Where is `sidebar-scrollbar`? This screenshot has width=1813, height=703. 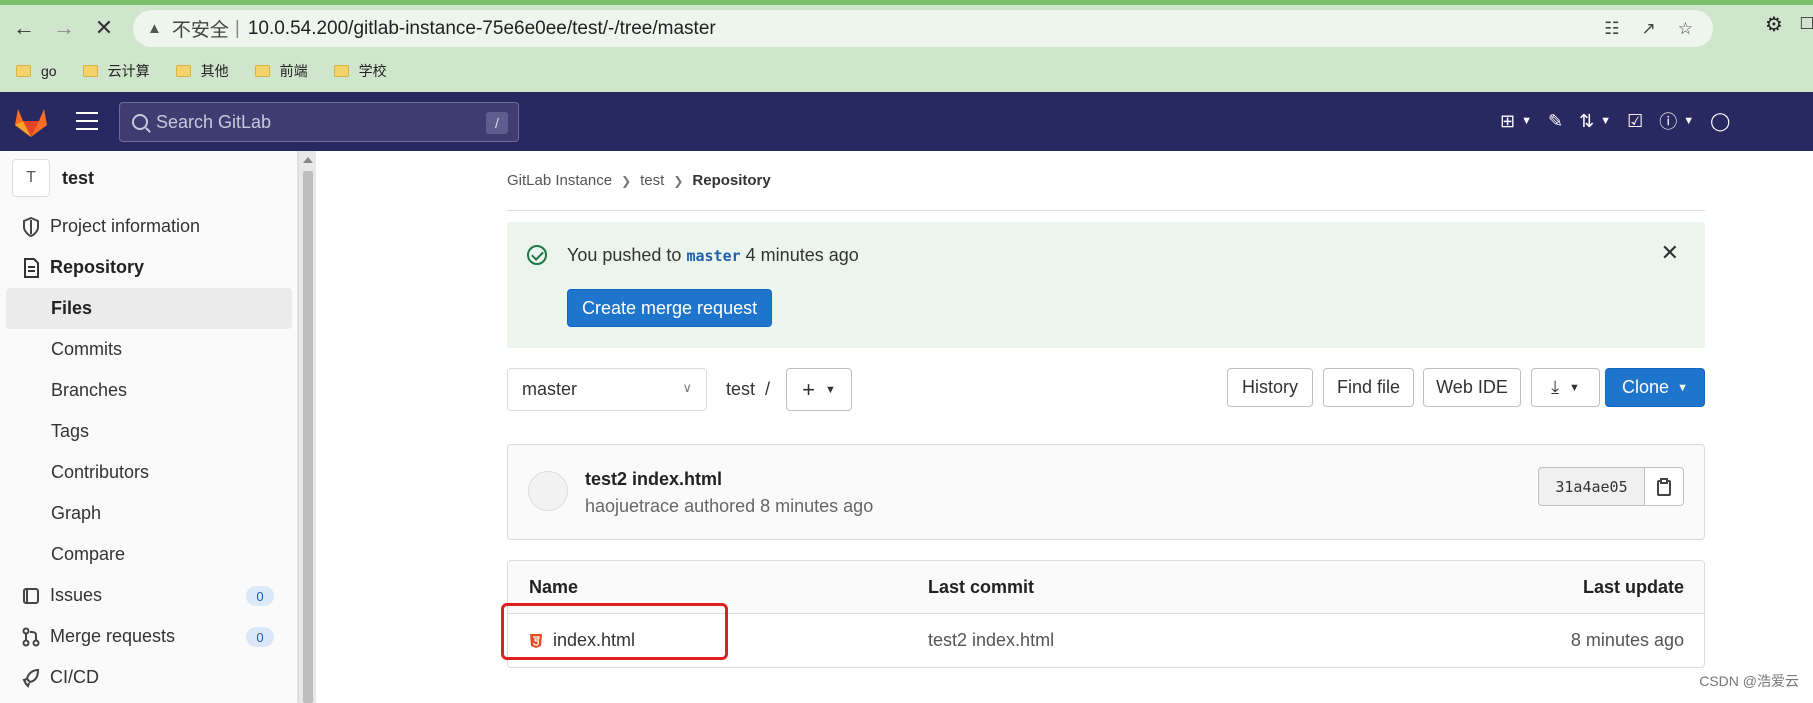 sidebar-scrollbar is located at coordinates (307, 427).